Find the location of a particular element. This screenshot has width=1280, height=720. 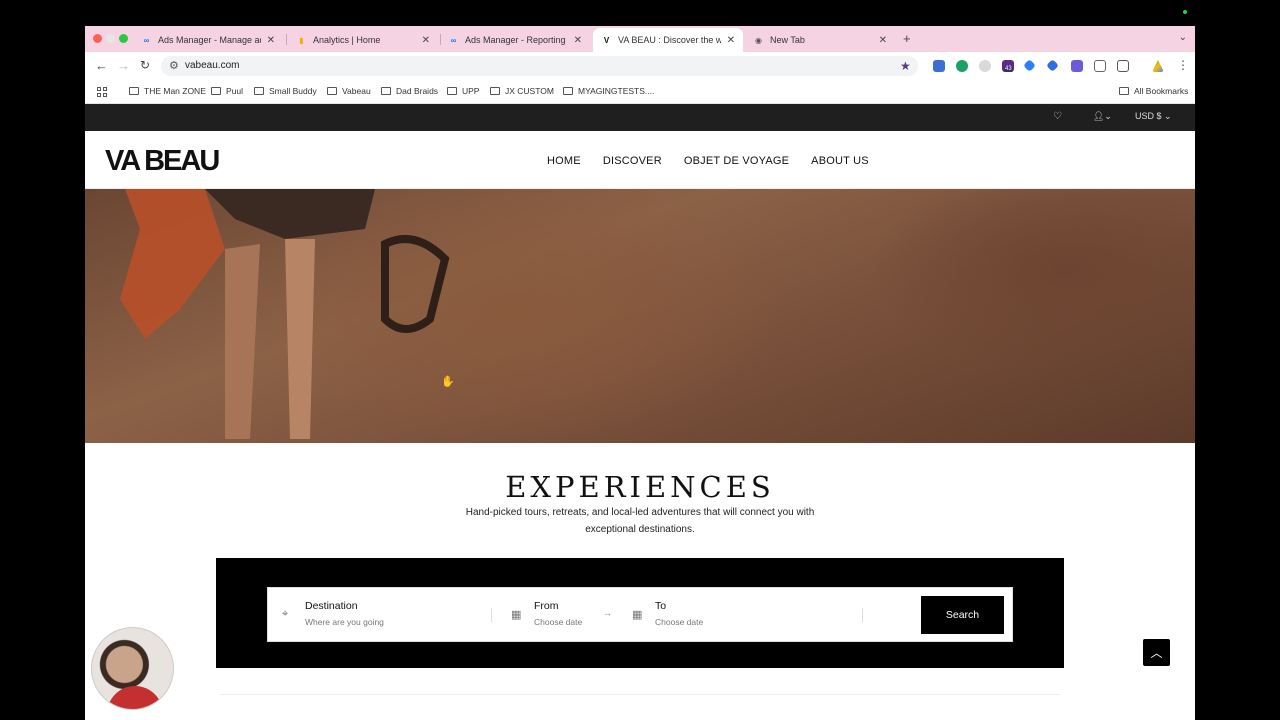

search-button: Search is located at coordinates (962, 615).